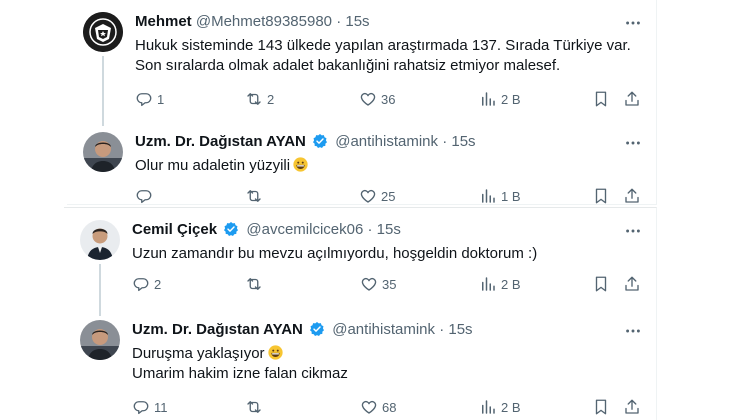 The height and width of the screenshot is (420, 730). I want to click on tweet-actions: 11 68 2 B, so click(385, 407).